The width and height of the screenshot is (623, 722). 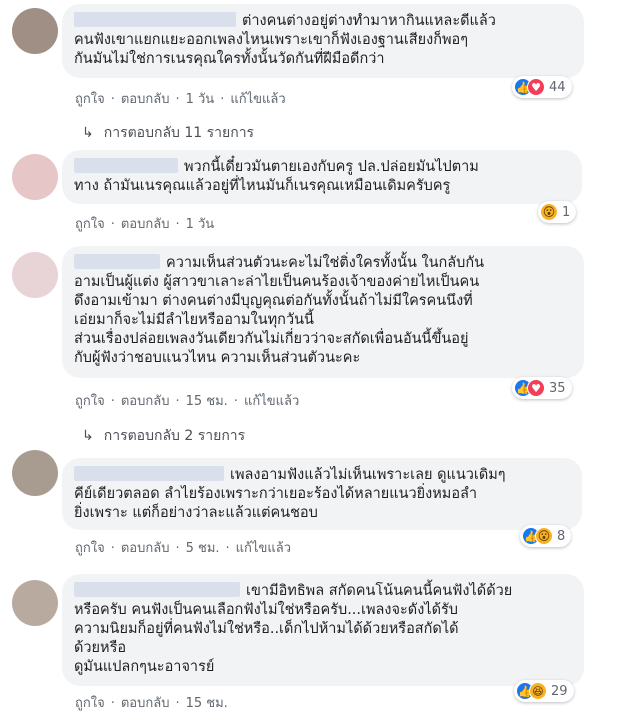 What do you see at coordinates (561, 536) in the screenshot?
I see `reaction-count: 8` at bounding box center [561, 536].